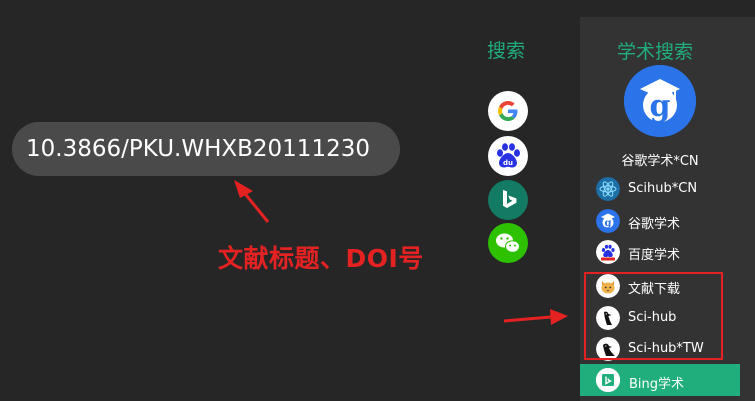 Image resolution: width=755 pixels, height=401 pixels. I want to click on svg-text: du, so click(508, 163).